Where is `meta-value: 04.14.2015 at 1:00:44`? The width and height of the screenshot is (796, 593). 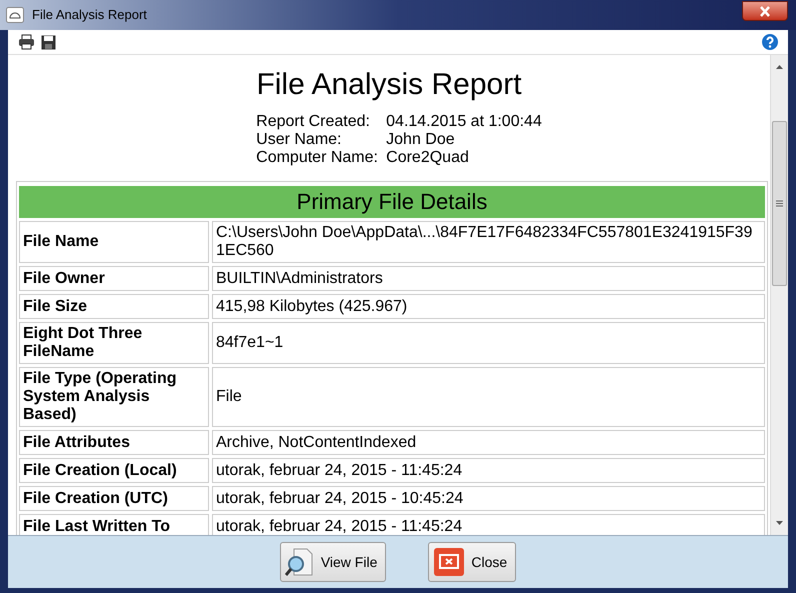
meta-value: 04.14.2015 at 1:00:44 is located at coordinates (464, 122).